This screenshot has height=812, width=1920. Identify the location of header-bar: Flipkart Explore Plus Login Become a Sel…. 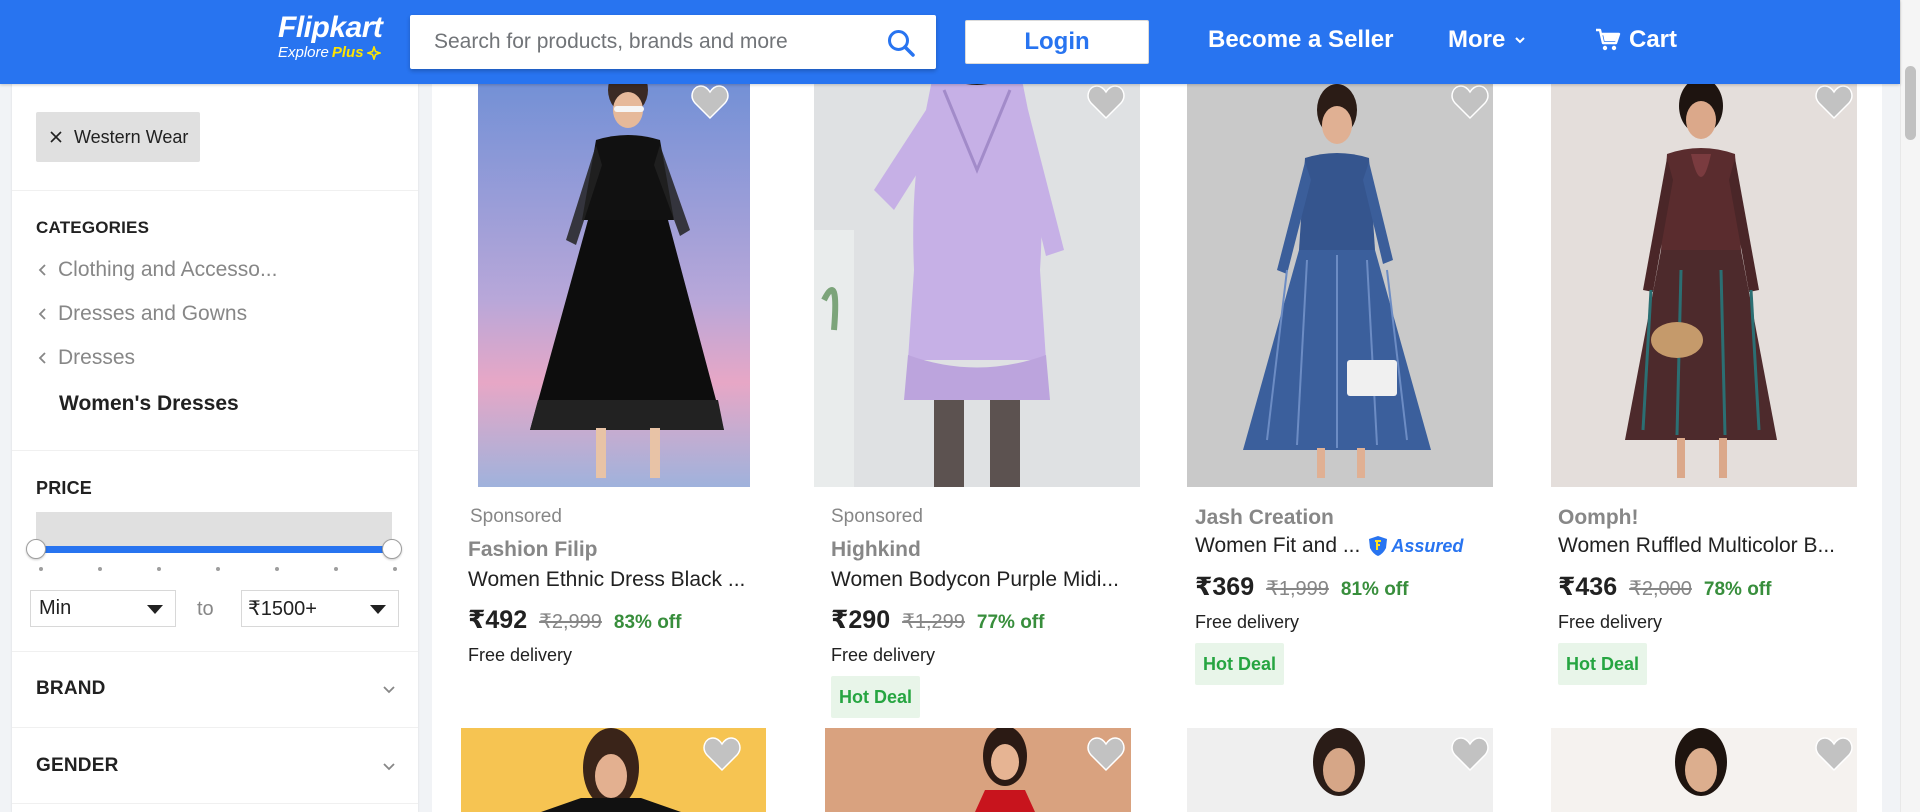
(950, 42).